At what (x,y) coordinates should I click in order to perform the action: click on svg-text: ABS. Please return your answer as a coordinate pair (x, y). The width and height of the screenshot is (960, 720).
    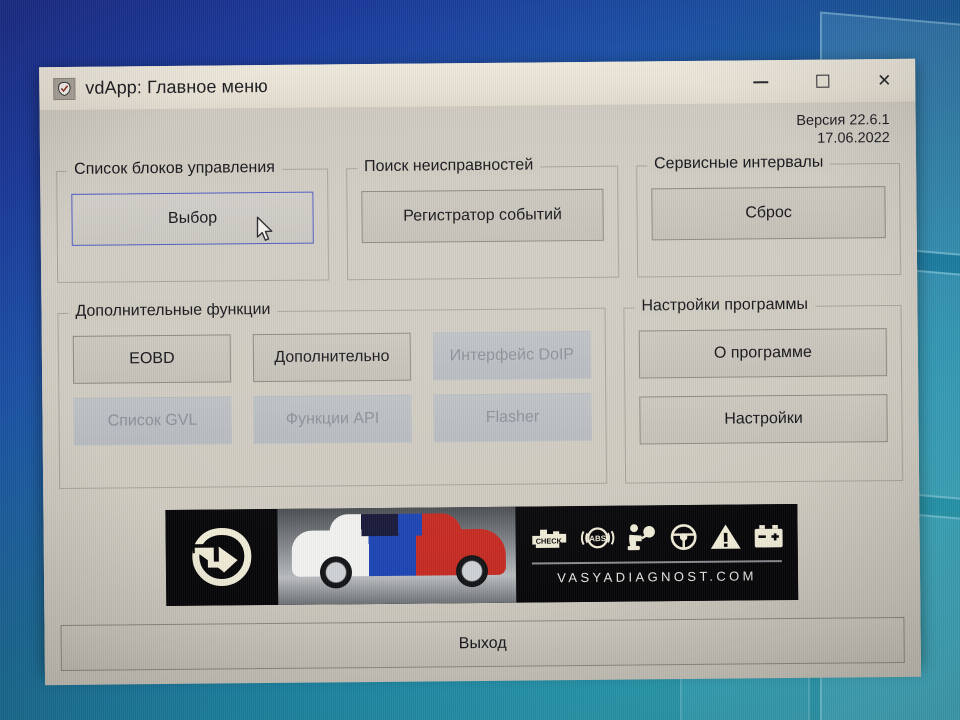
    Looking at the image, I should click on (597, 538).